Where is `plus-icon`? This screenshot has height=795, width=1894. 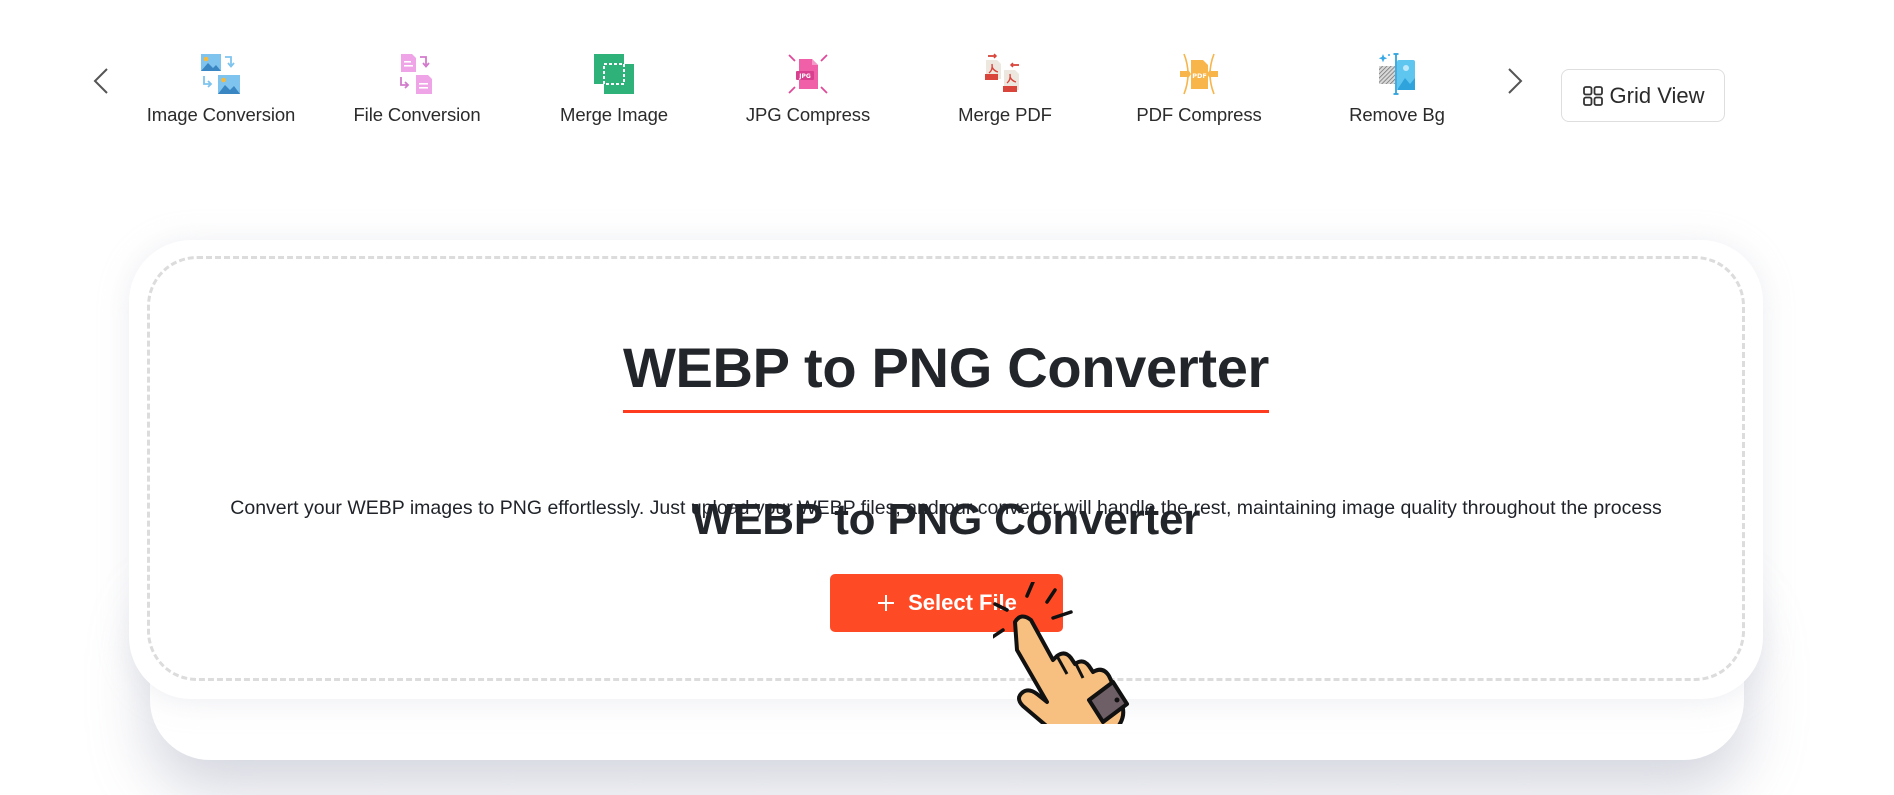
plus-icon is located at coordinates (886, 603).